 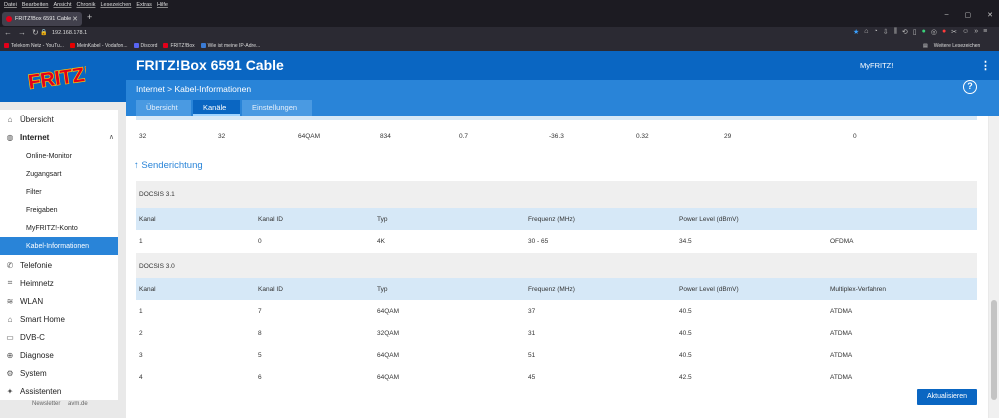 I want to click on new-tab-icon: +, so click(x=89, y=17).